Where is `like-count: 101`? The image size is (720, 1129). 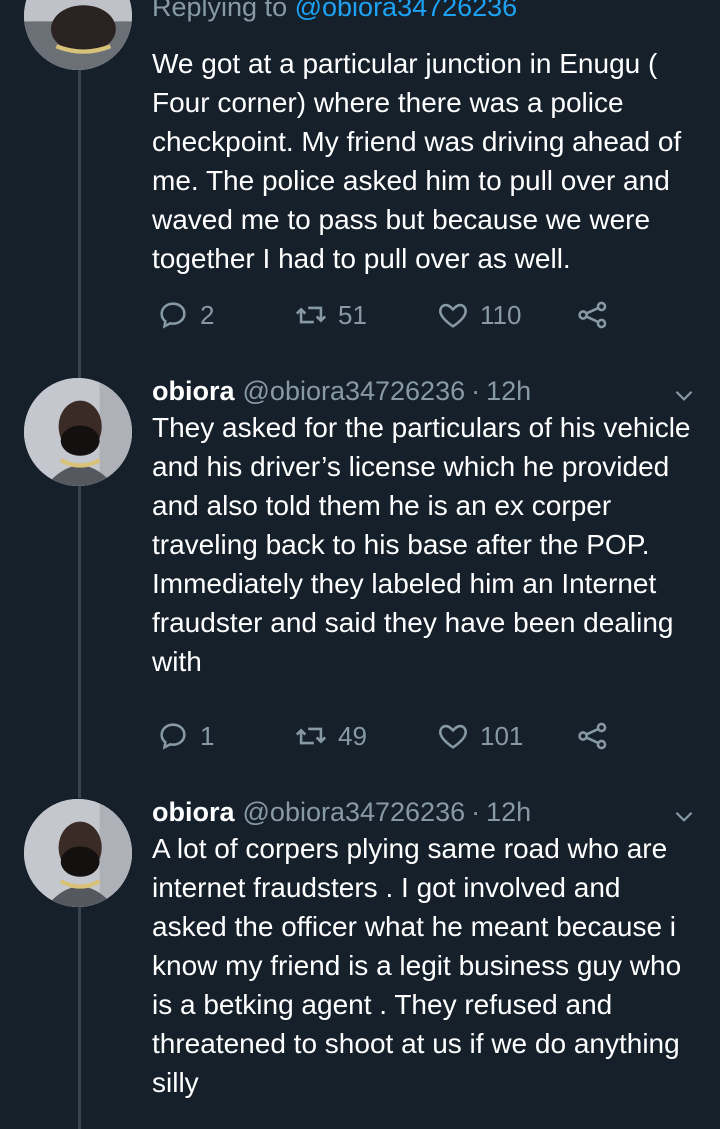 like-count: 101 is located at coordinates (502, 735).